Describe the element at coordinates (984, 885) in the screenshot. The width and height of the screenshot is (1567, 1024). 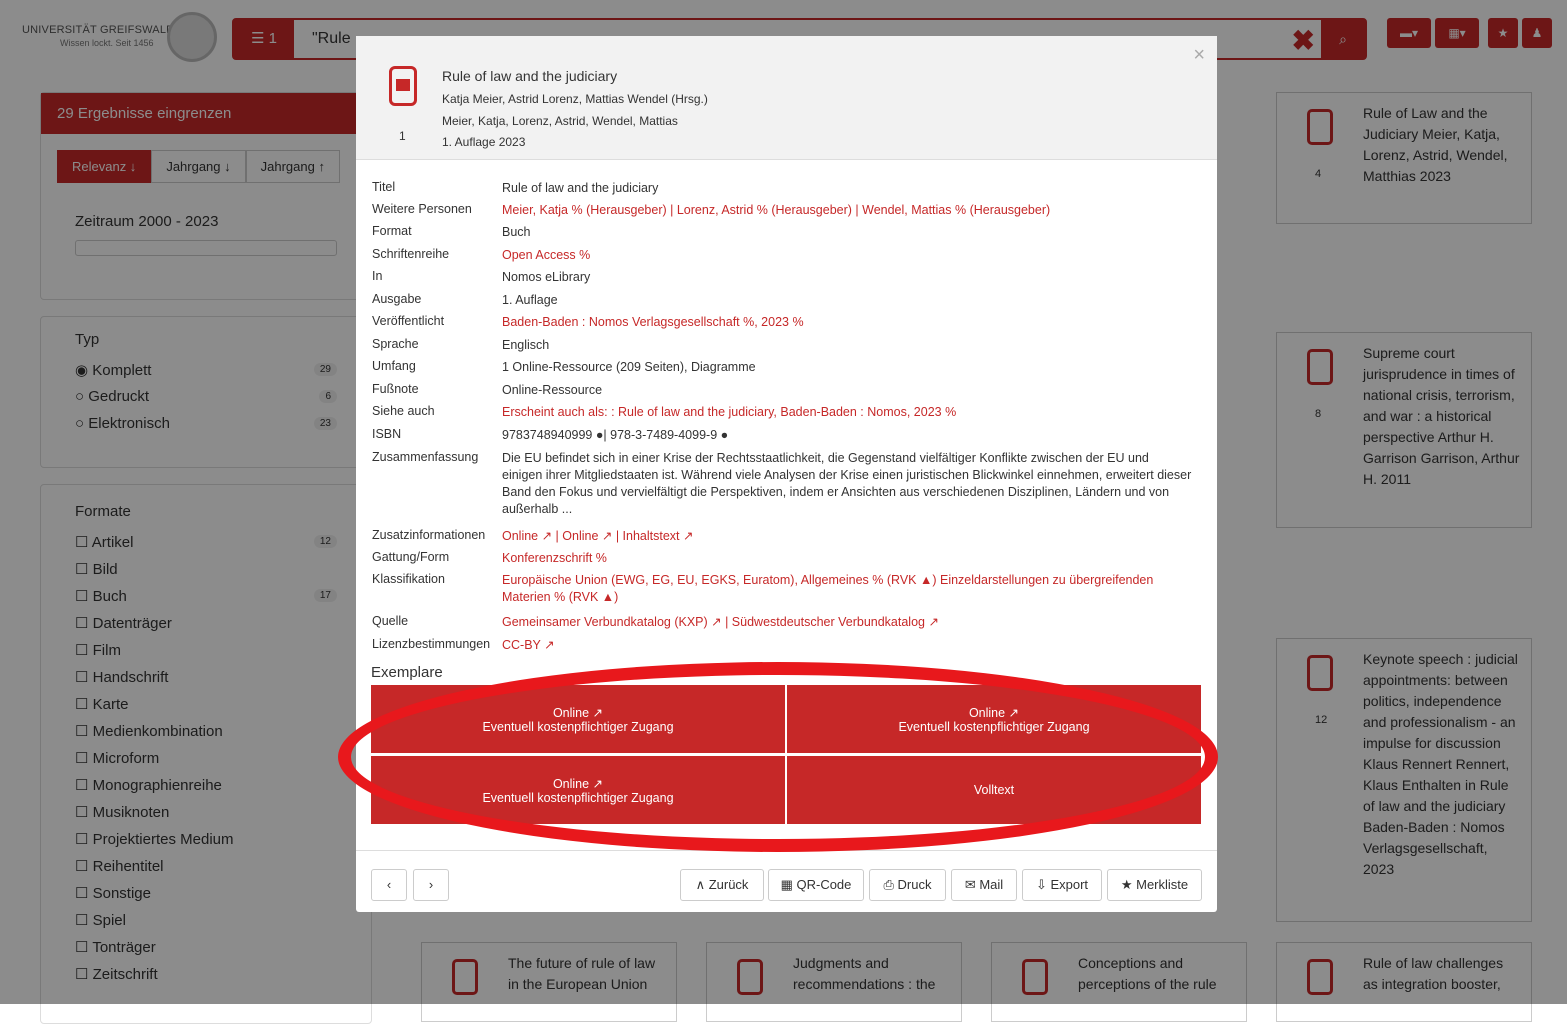
I see `mail-button: ✉ Mail` at that location.